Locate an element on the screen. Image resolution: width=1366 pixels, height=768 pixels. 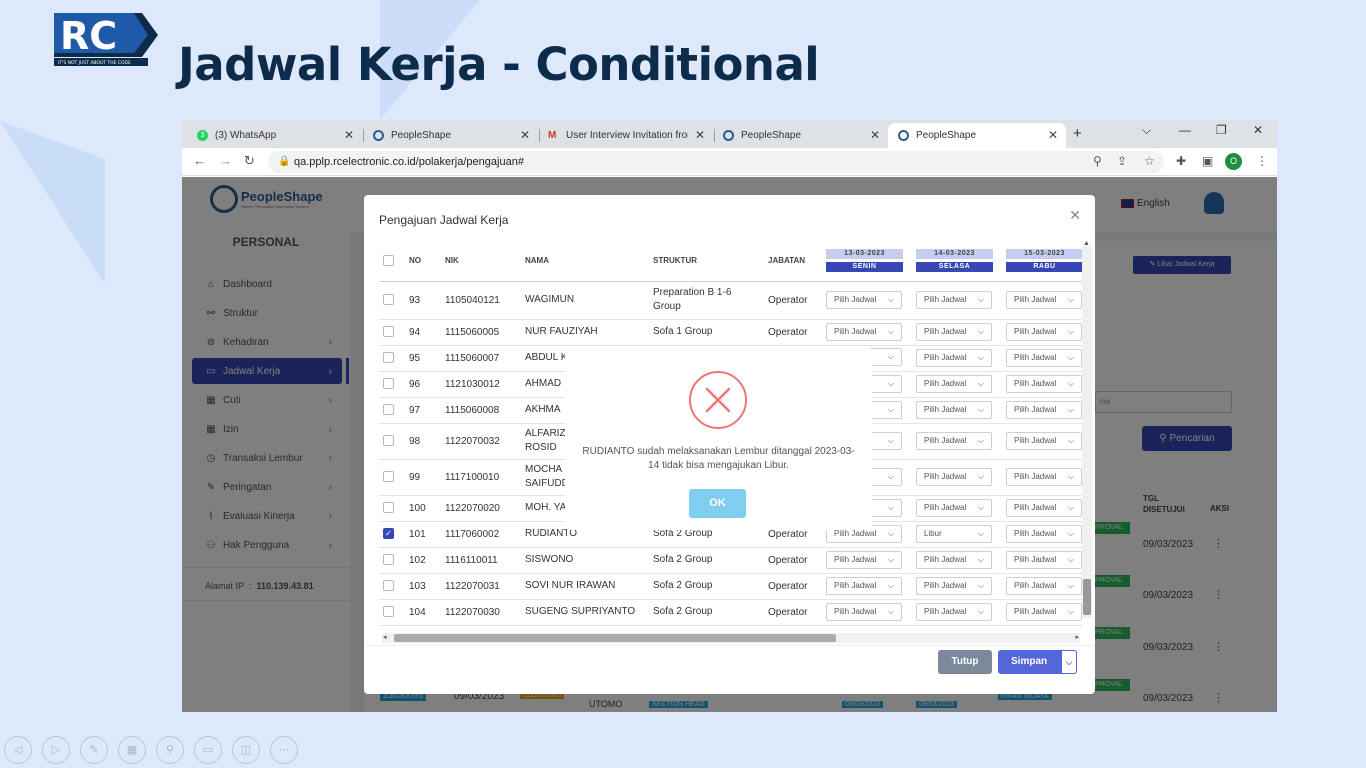
tab-peopleshape-2: PeopleShape ✕ is located at coordinates (801, 135).